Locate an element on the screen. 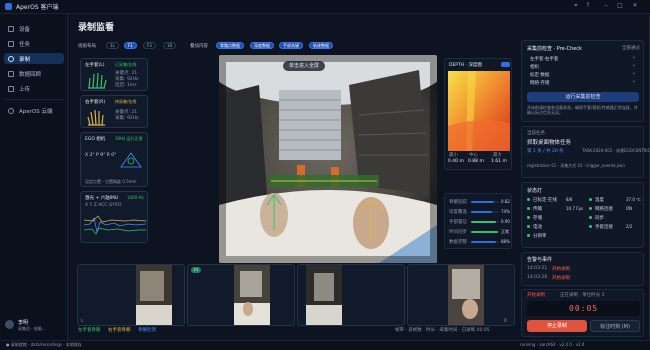 This screenshot has width=650, height=350. sidebar-item-record: 录制 is located at coordinates (34, 58).